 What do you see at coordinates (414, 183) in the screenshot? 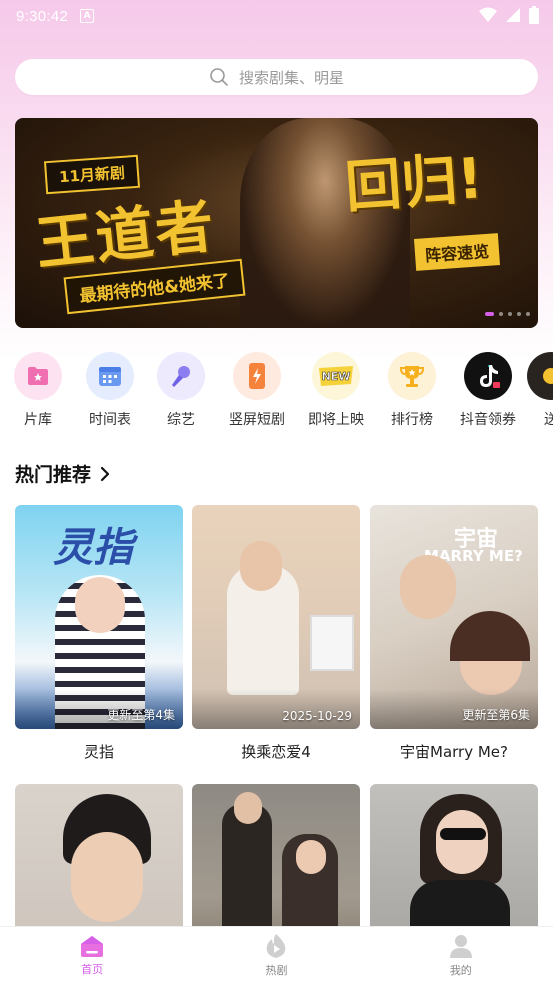
I see `banner-title-right: 回归!` at bounding box center [414, 183].